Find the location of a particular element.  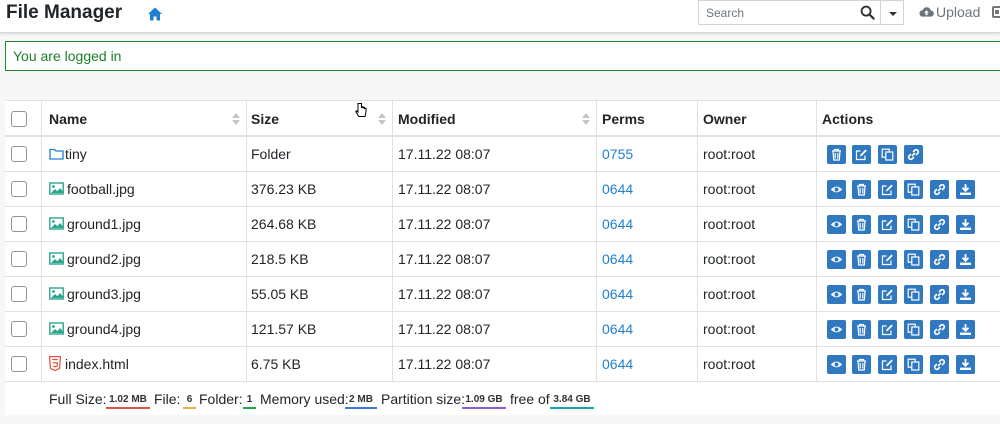

file-name-link: tiny is located at coordinates (76, 154).